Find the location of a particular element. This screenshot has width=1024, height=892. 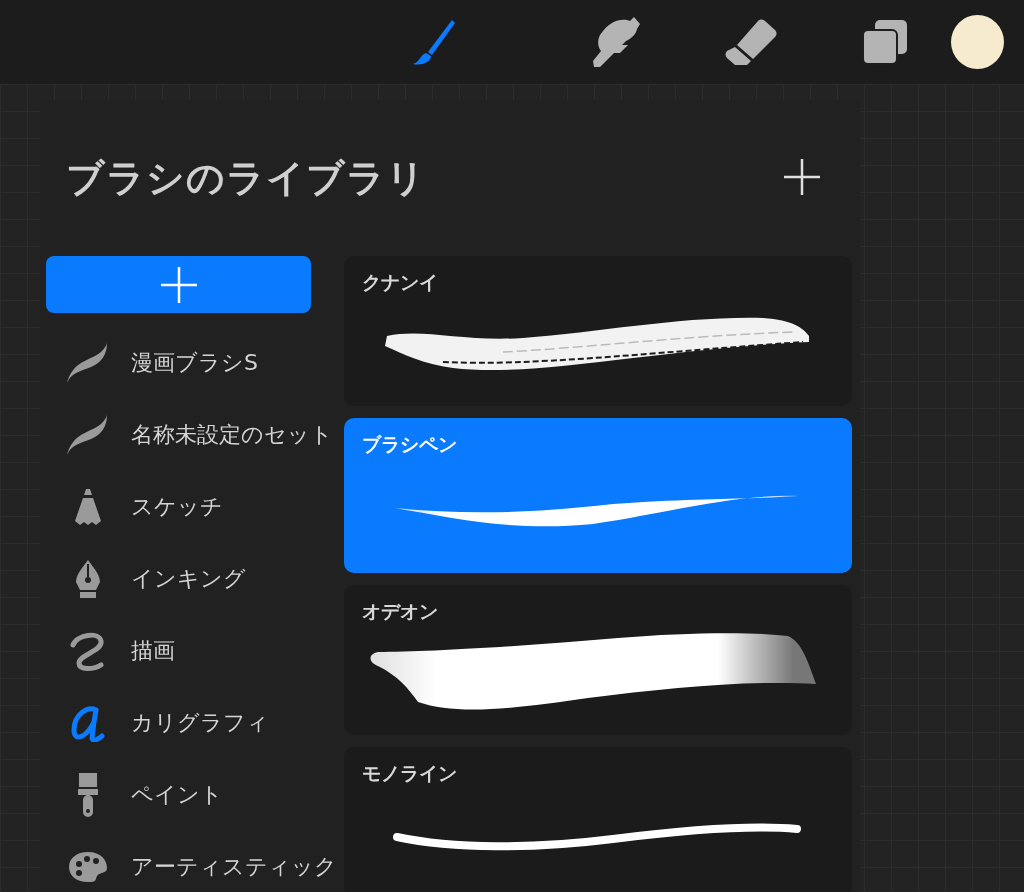

brush-card: クナンイ is located at coordinates (598, 331).